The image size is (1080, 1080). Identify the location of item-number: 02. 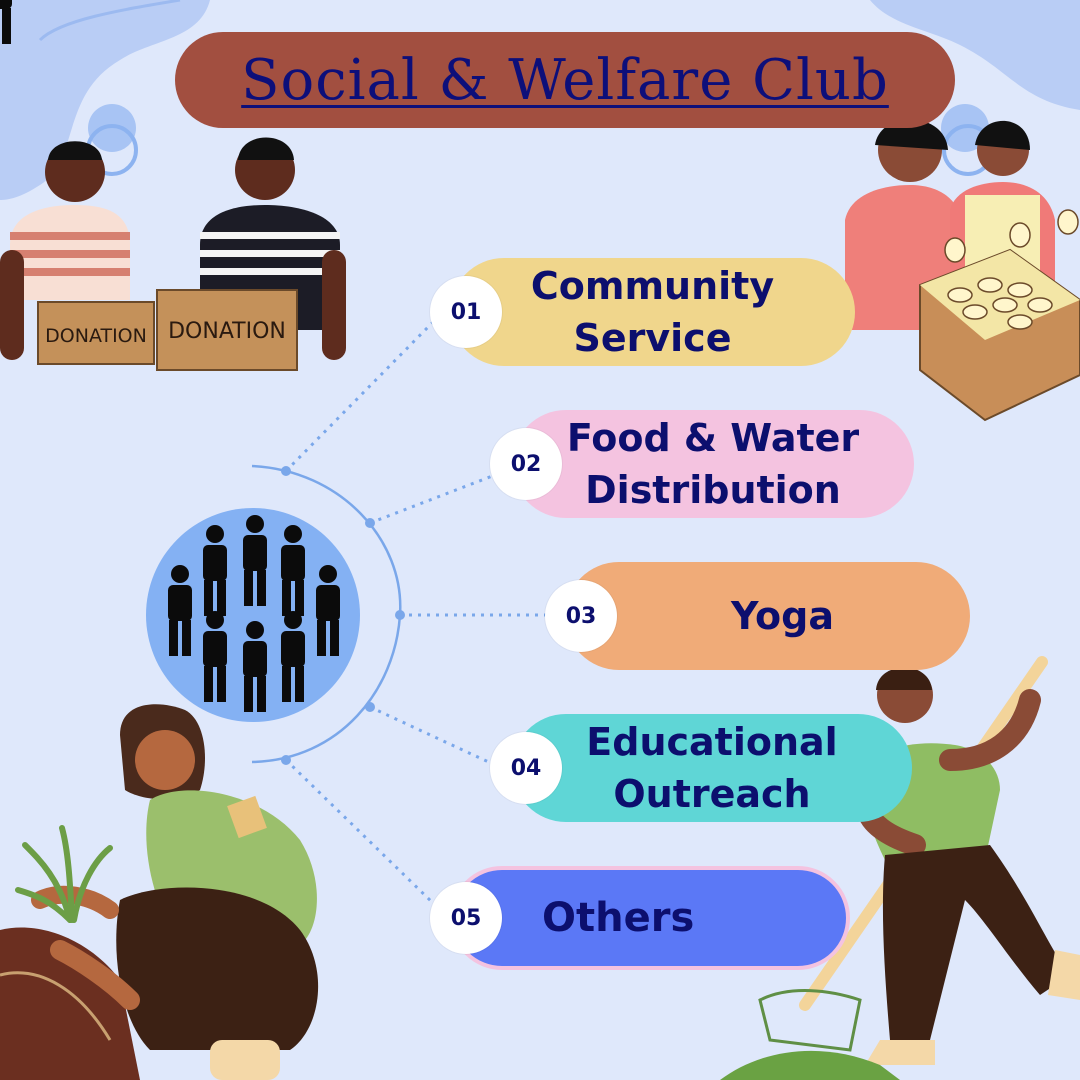
(526, 464).